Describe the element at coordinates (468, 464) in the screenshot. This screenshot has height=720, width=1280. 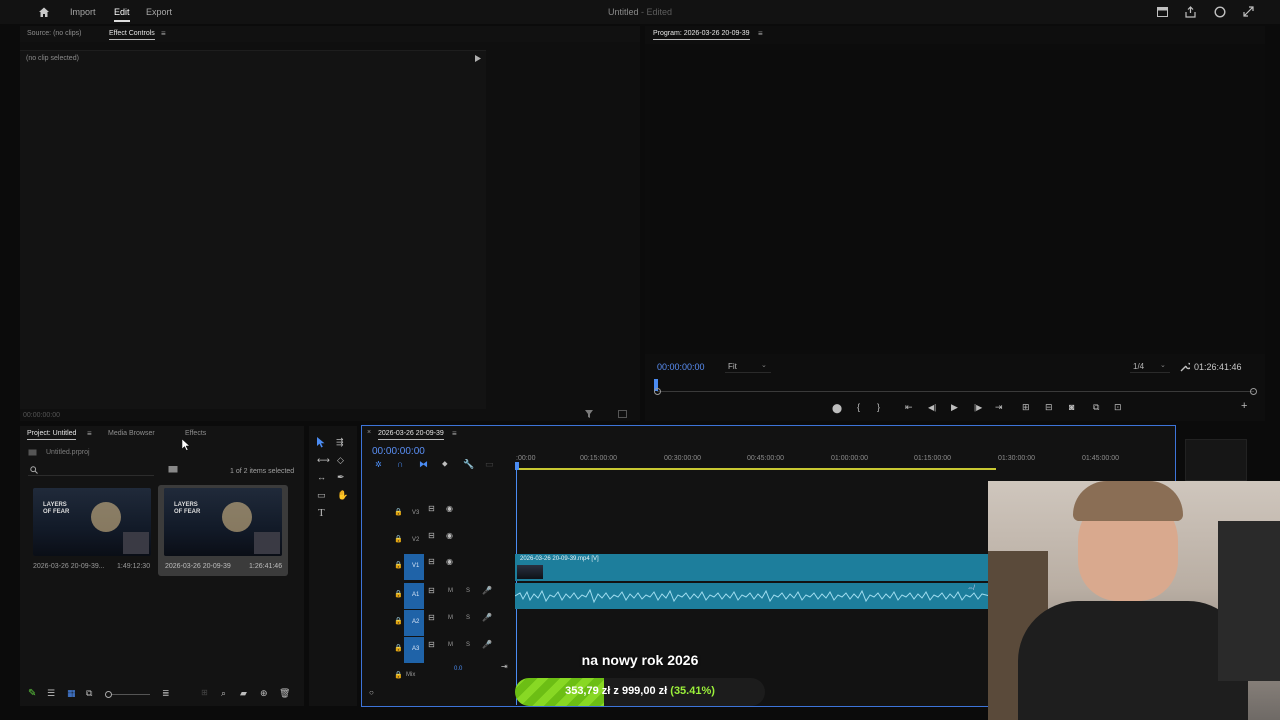
I see `timeline-settings-icon: 🔧` at that location.